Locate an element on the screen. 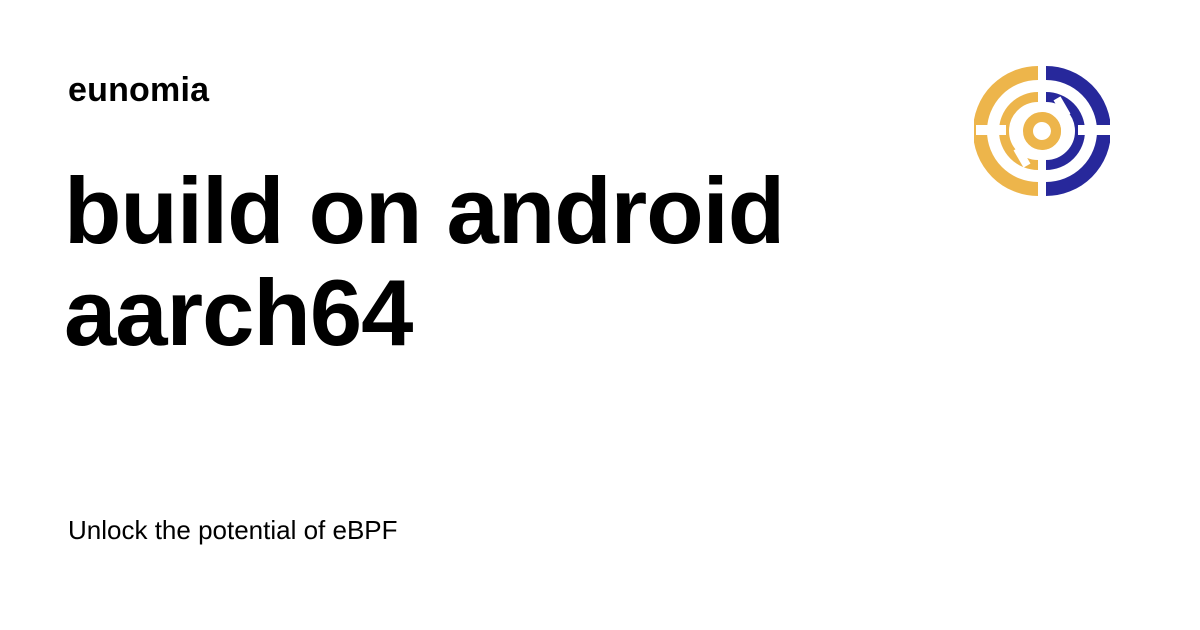 Image resolution: width=1200 pixels, height=630 pixels. eunomia-logo-icon is located at coordinates (1042, 131).